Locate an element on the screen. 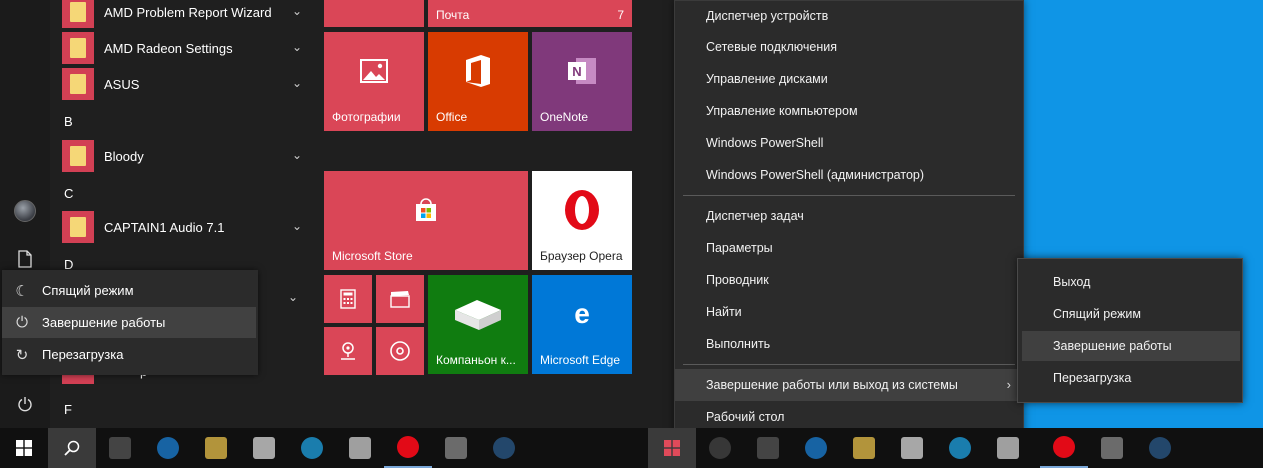 This screenshot has height=468, width=1263. app-item-bloody: Bloody ⌄ is located at coordinates (183, 156).